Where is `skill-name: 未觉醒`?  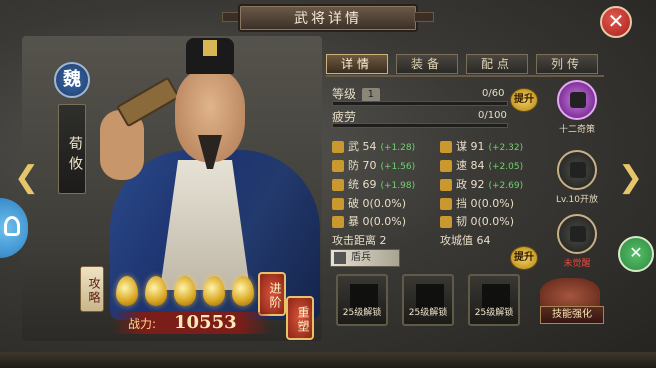
skill-name: 未觉醒 is located at coordinates (577, 264).